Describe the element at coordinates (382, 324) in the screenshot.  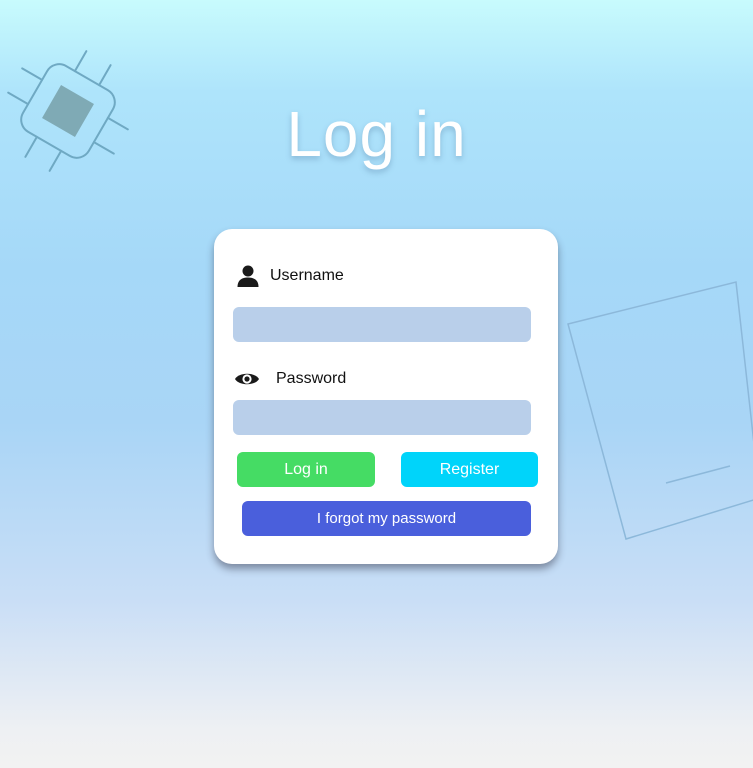
I see `username-input` at that location.